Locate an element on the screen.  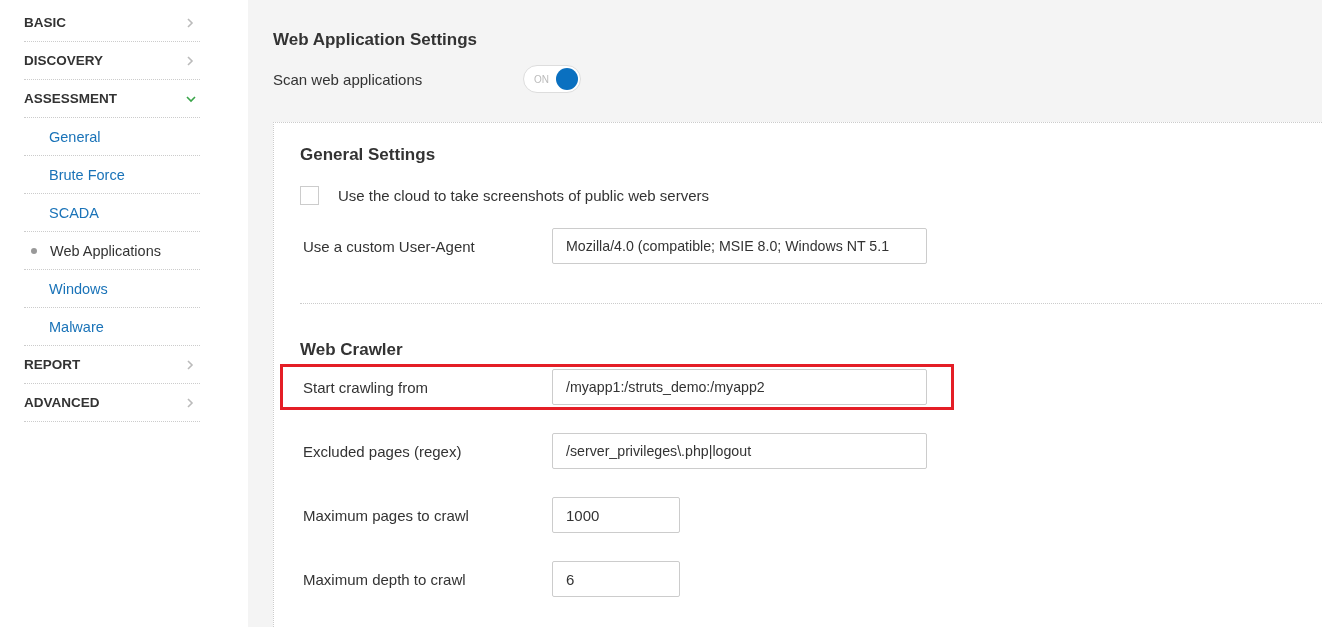
sidebar-section: DISCOVERY is located at coordinates (112, 61).